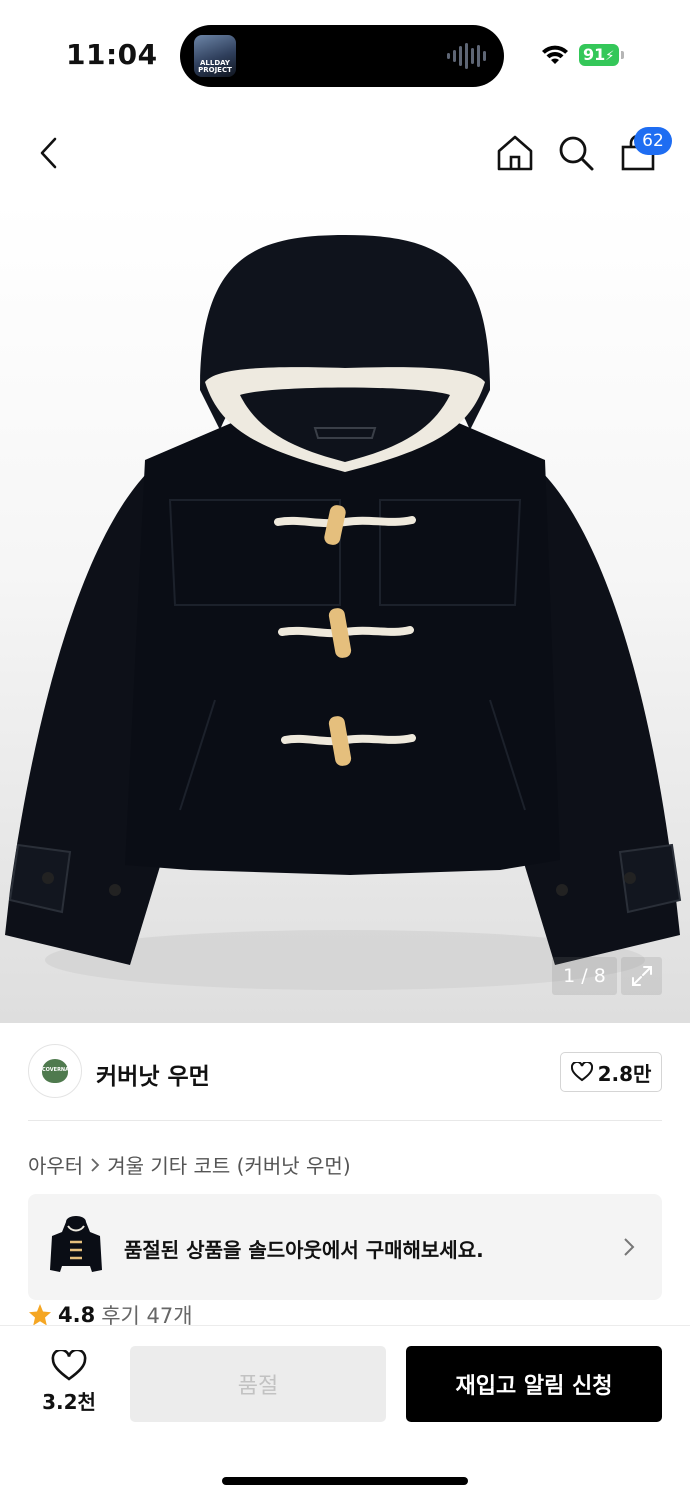 Image resolution: width=690 pixels, height=1500 pixels. I want to click on top-navigation, so click(345, 155).